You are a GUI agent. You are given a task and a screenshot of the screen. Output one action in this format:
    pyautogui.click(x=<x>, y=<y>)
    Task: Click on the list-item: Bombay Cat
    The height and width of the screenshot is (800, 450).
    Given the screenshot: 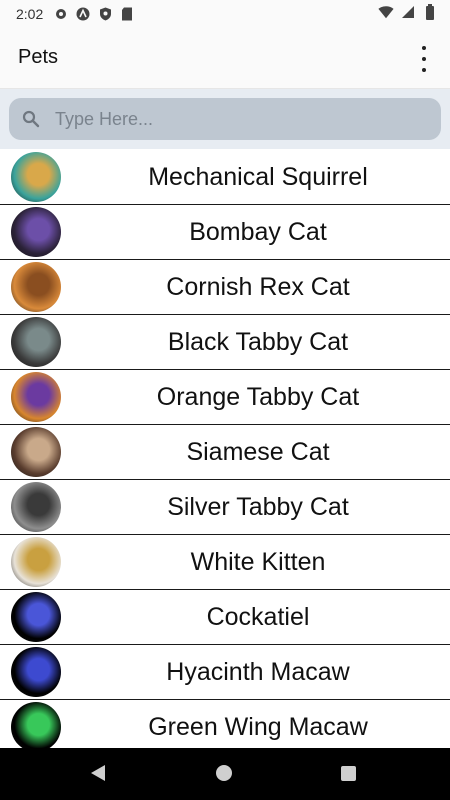 What is the action you would take?
    pyautogui.click(x=225, y=232)
    